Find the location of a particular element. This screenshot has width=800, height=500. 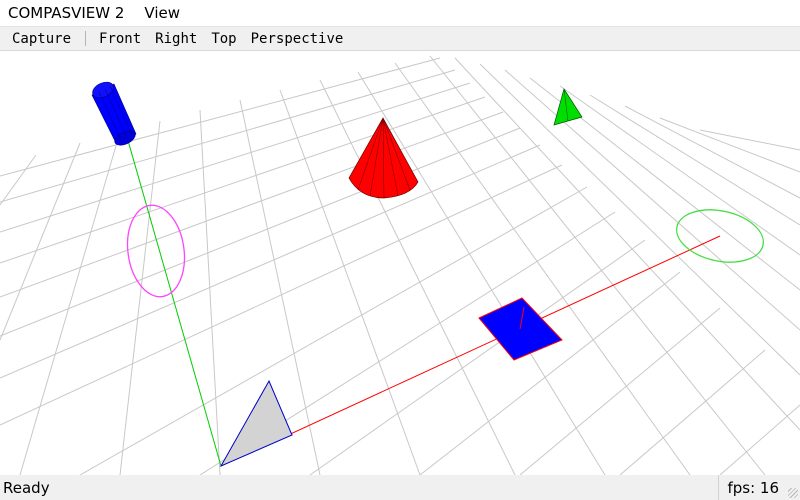

menubar: COMPASVIEW 2 View is located at coordinates (400, 13).